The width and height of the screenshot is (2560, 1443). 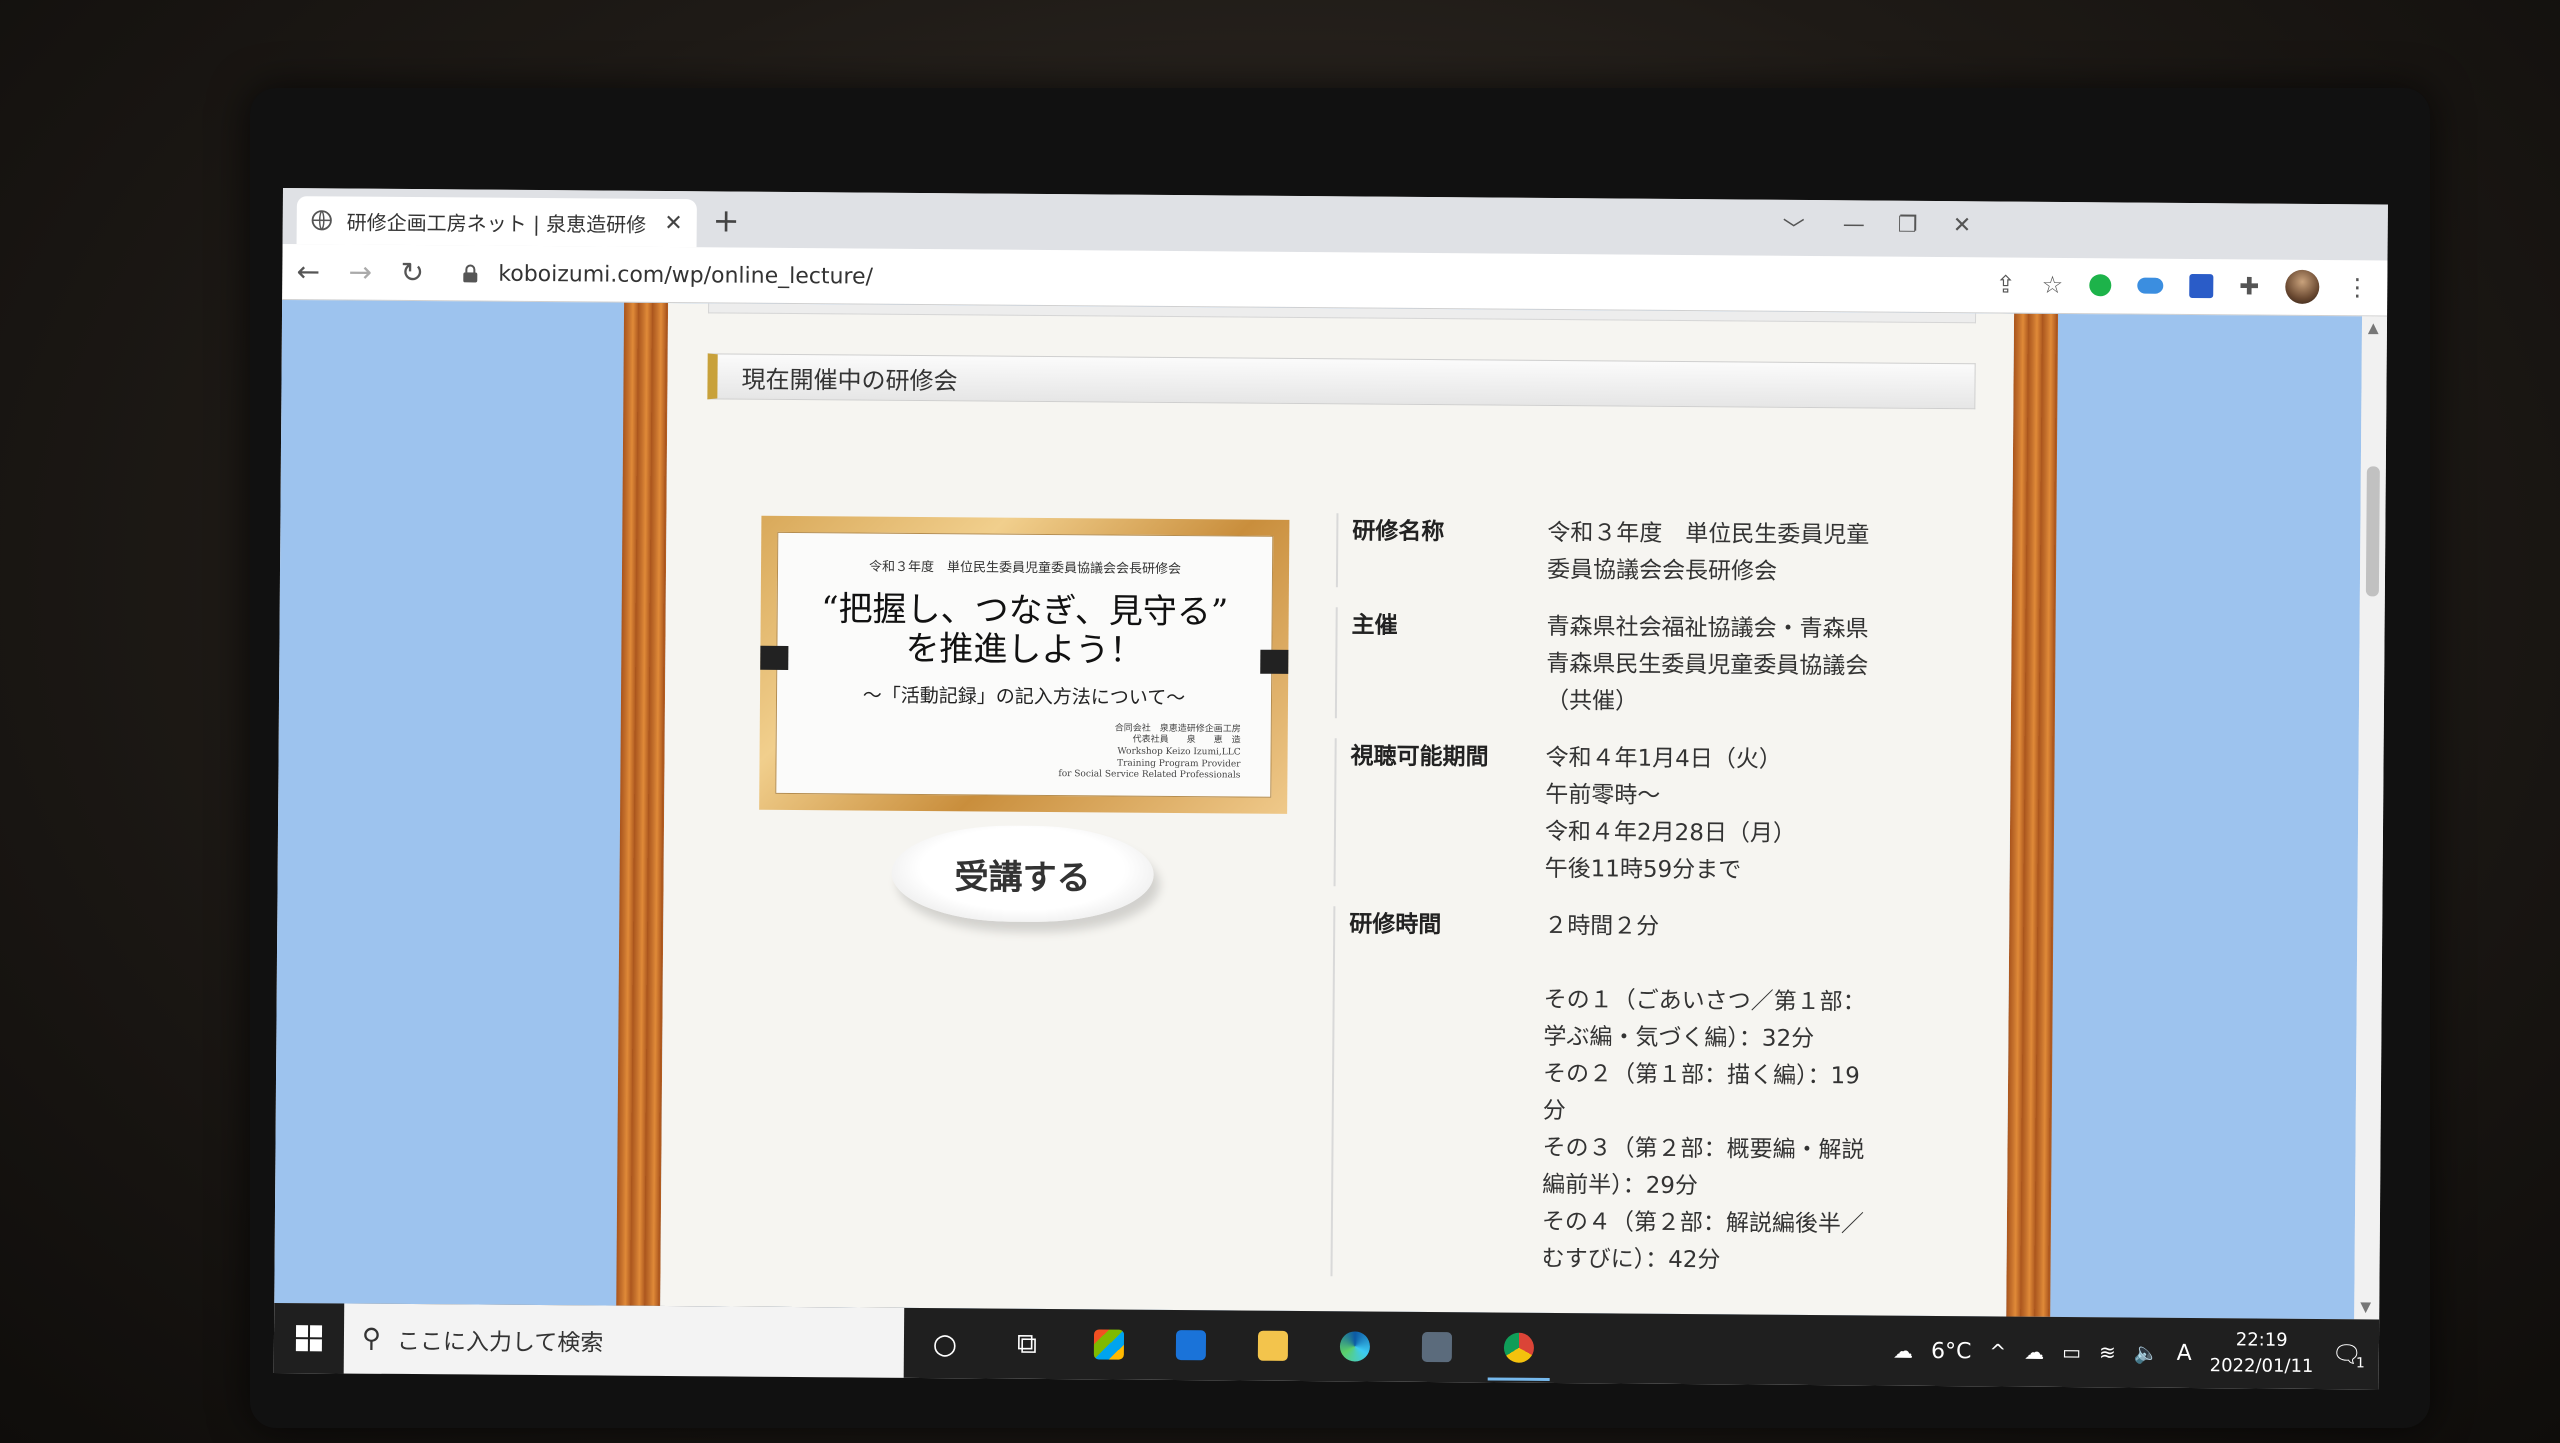 What do you see at coordinates (774, 657) in the screenshot?
I see `thumbnail-tab-left` at bounding box center [774, 657].